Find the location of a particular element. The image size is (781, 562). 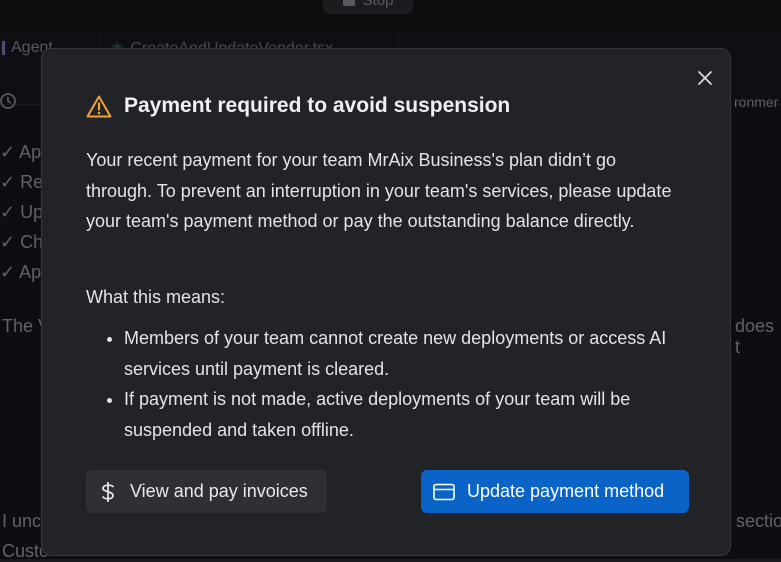

close-icon is located at coordinates (705, 78).